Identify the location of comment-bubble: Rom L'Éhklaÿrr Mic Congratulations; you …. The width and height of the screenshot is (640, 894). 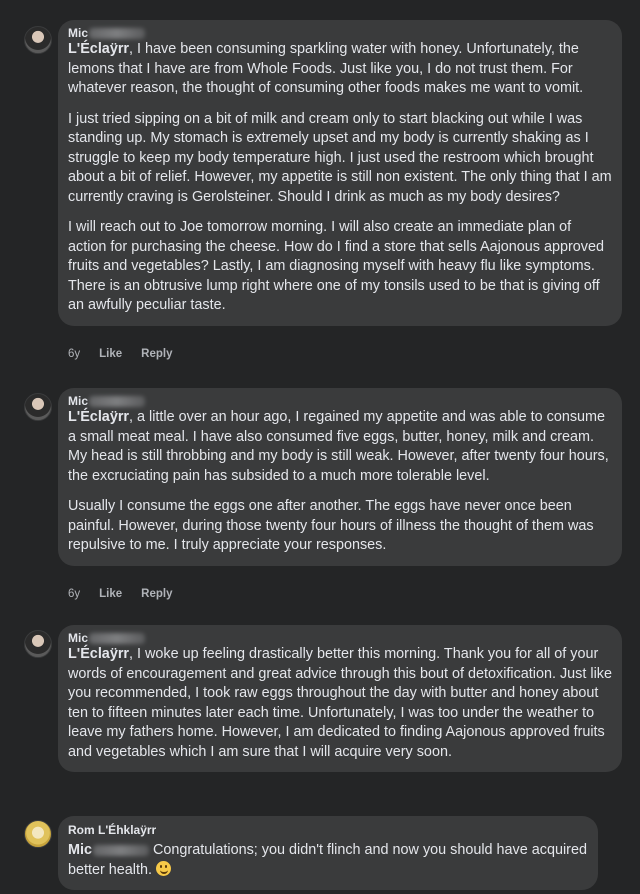
(328, 853).